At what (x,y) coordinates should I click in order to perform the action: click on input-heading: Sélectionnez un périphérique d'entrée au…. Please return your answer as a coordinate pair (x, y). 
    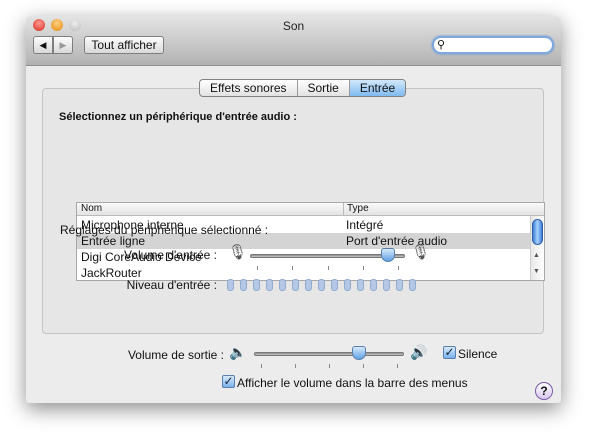
    Looking at the image, I should click on (178, 117).